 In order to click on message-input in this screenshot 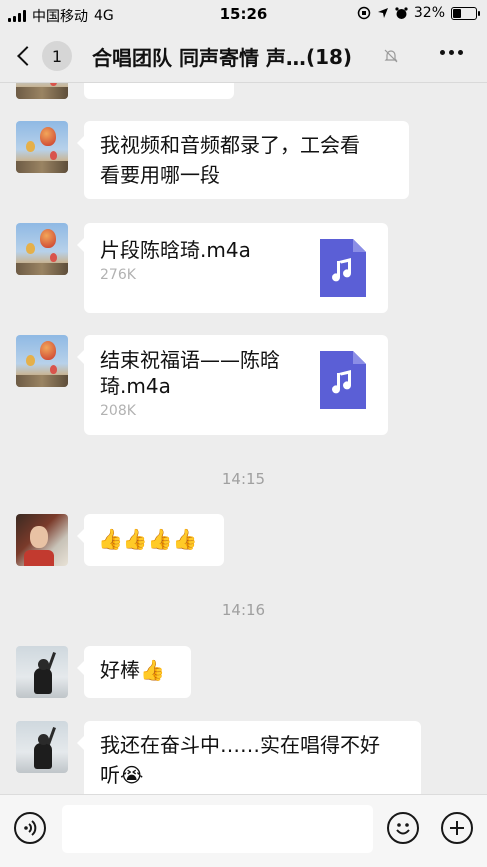, I will do `click(217, 829)`.